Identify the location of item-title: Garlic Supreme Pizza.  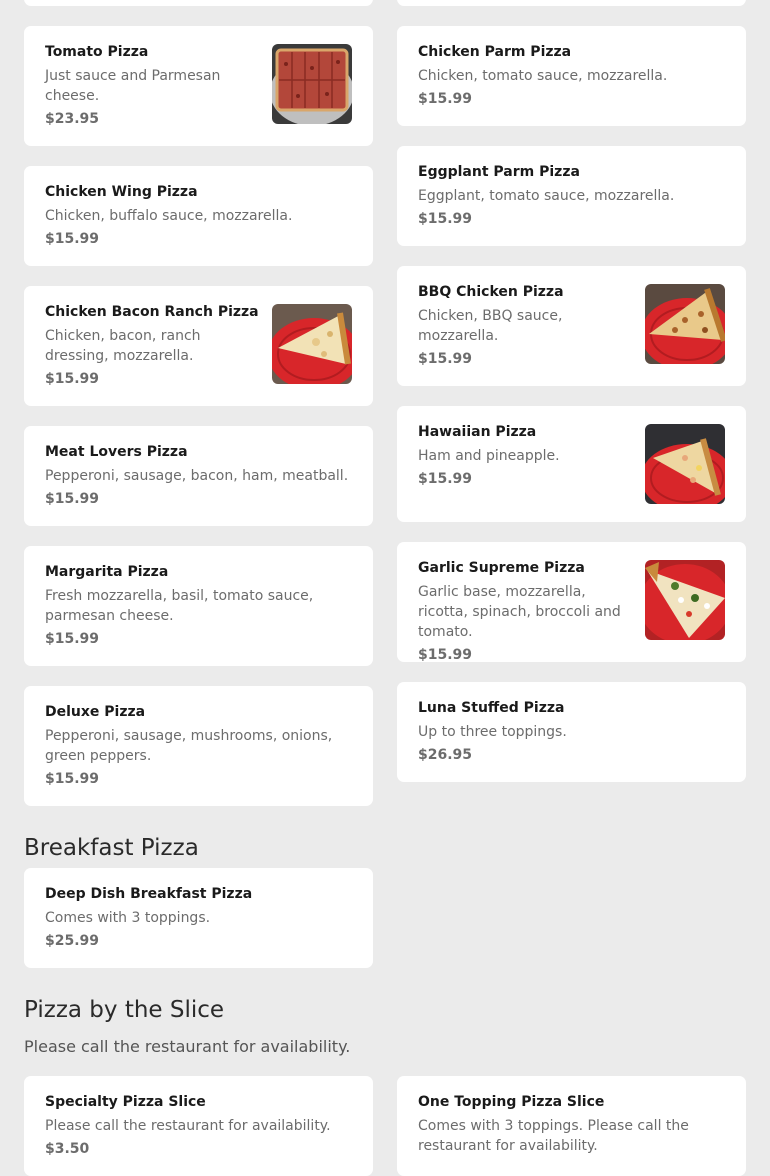
(501, 568).